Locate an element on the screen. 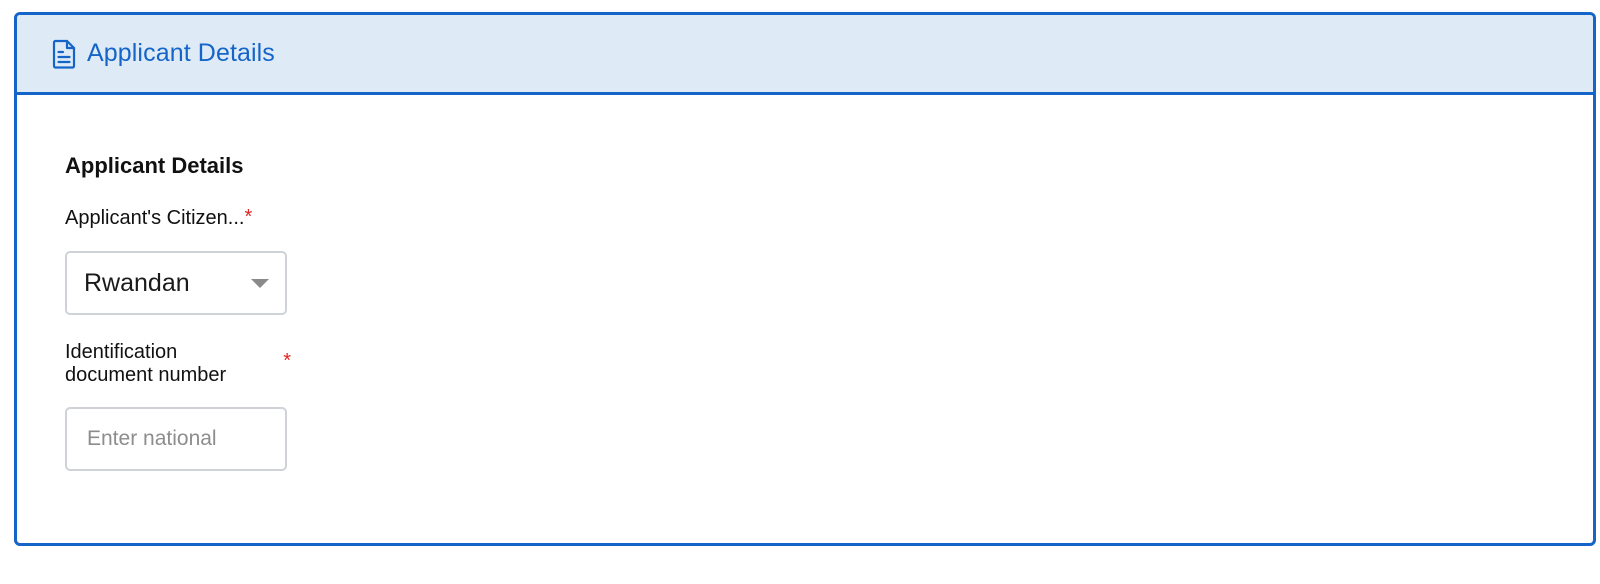 The image size is (1600, 584). caret-down-icon is located at coordinates (260, 283).